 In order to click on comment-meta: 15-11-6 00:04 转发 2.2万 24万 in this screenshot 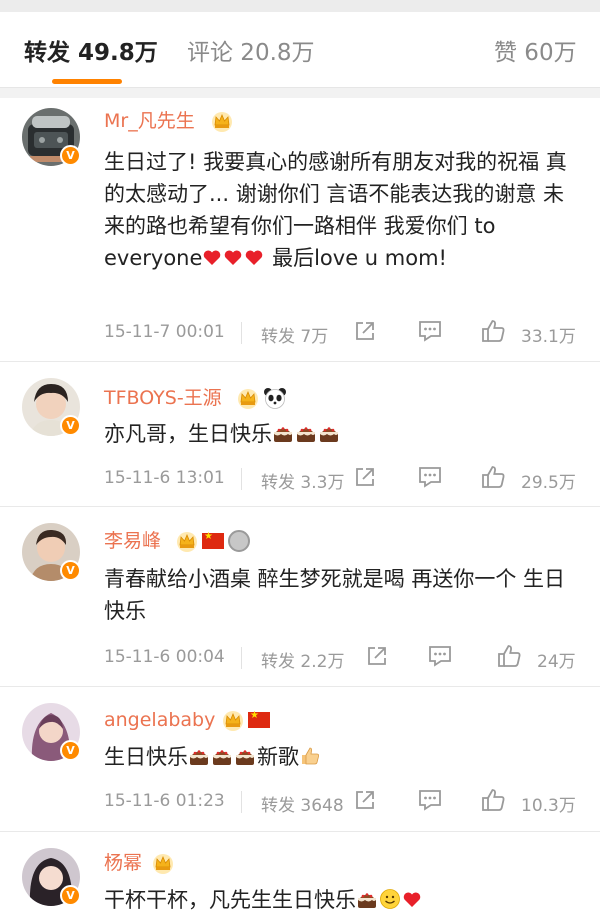, I will do `click(344, 658)`.